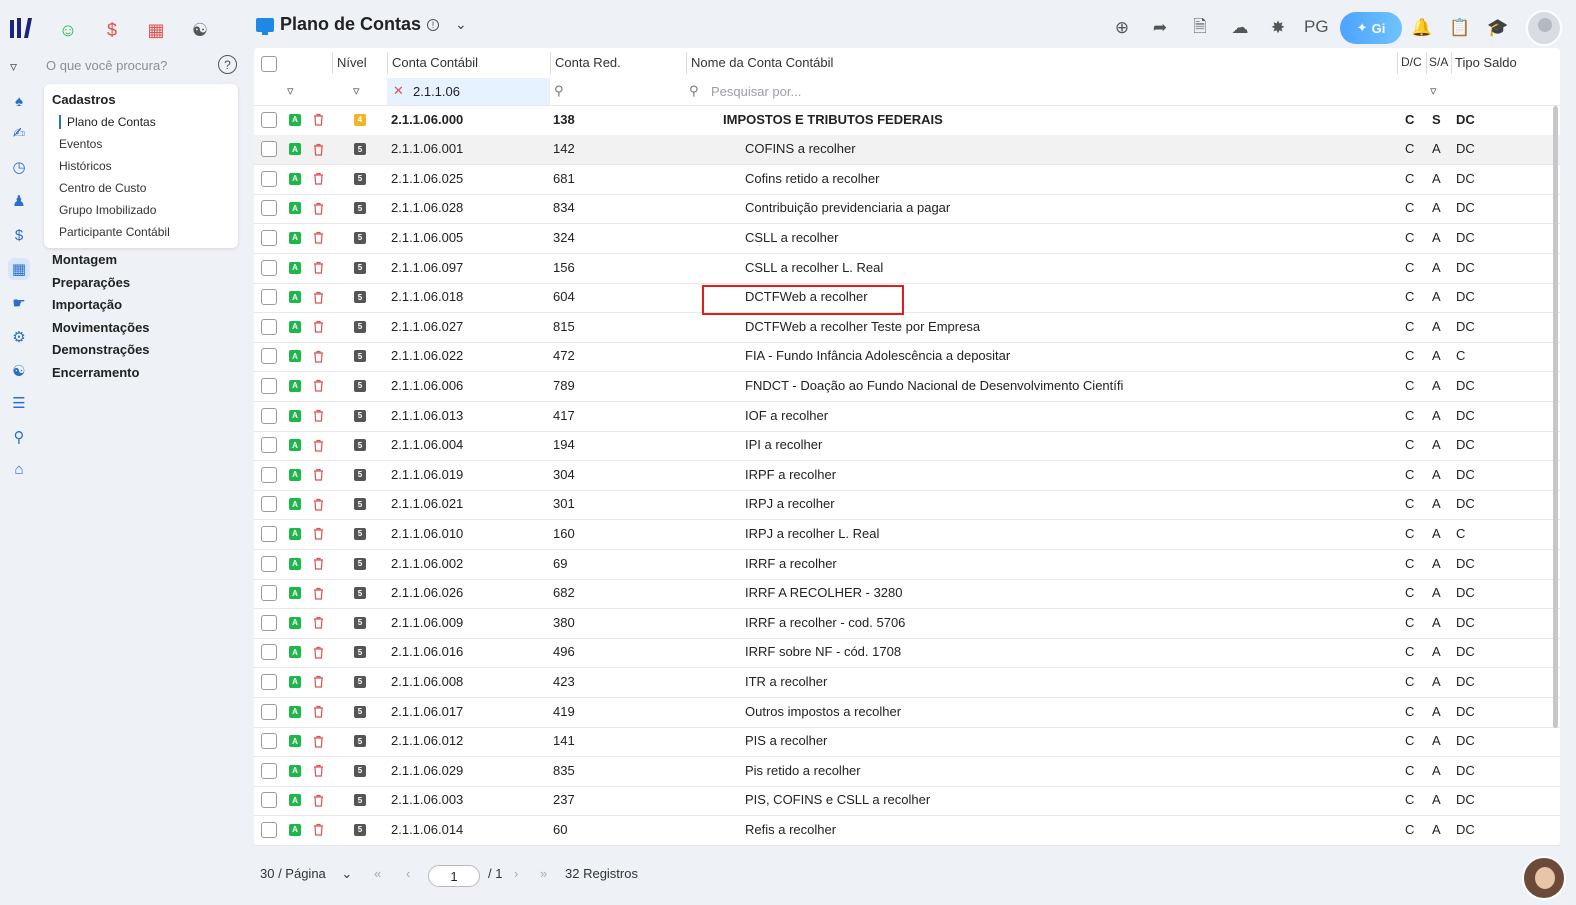 This screenshot has height=905, width=1576. I want to click on nav-section-encerramento: Encerramento, so click(95, 372).